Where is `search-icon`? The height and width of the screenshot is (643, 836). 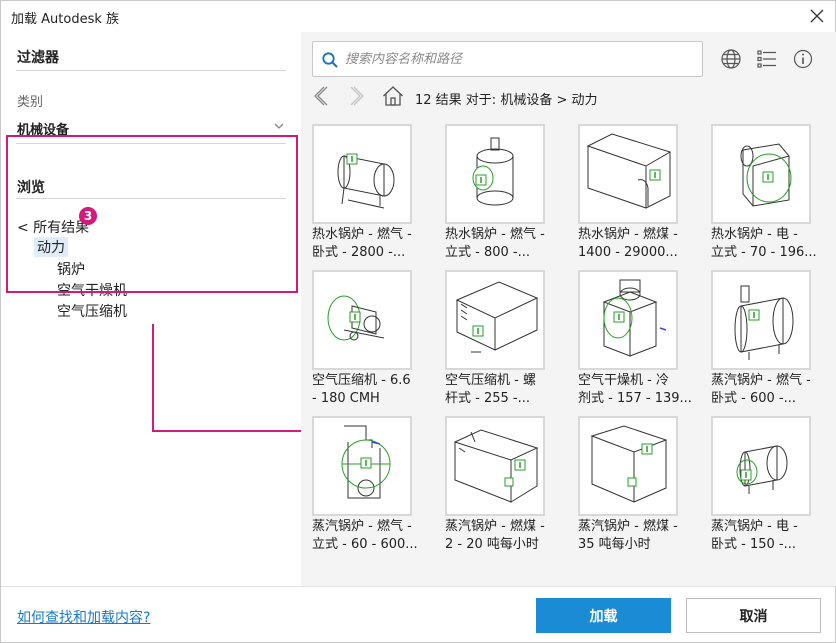
search-icon is located at coordinates (330, 62).